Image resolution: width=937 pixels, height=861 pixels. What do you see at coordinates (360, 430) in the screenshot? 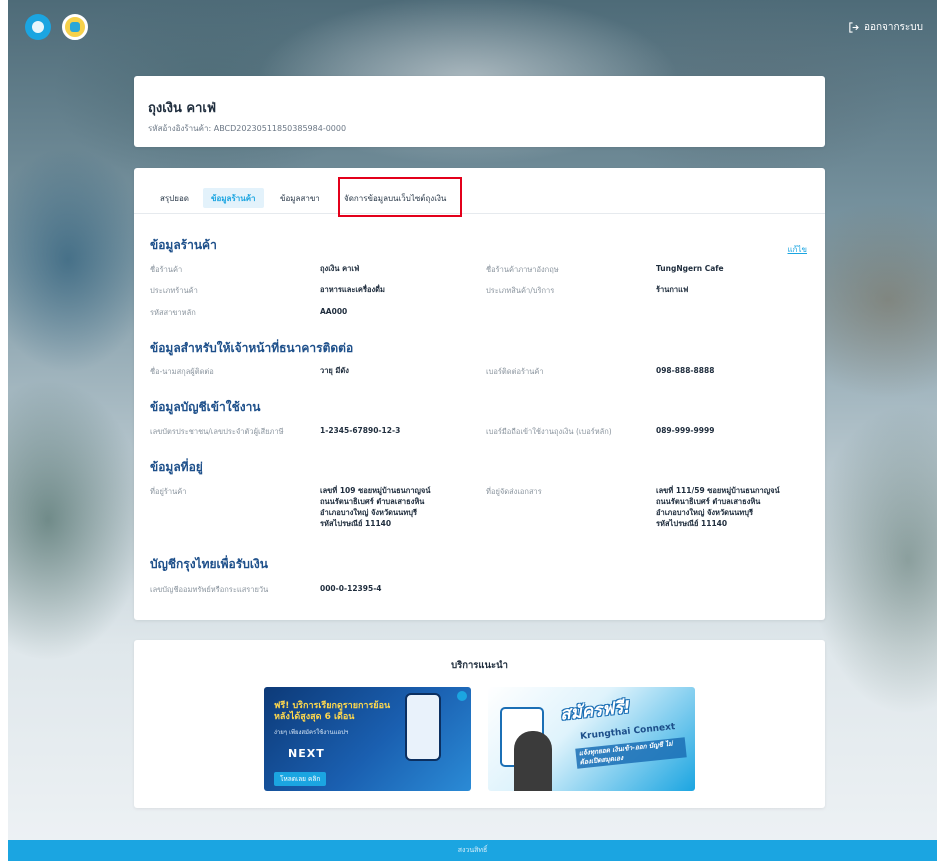
I see `id-value: 1-2345-67890-12-3` at bounding box center [360, 430].